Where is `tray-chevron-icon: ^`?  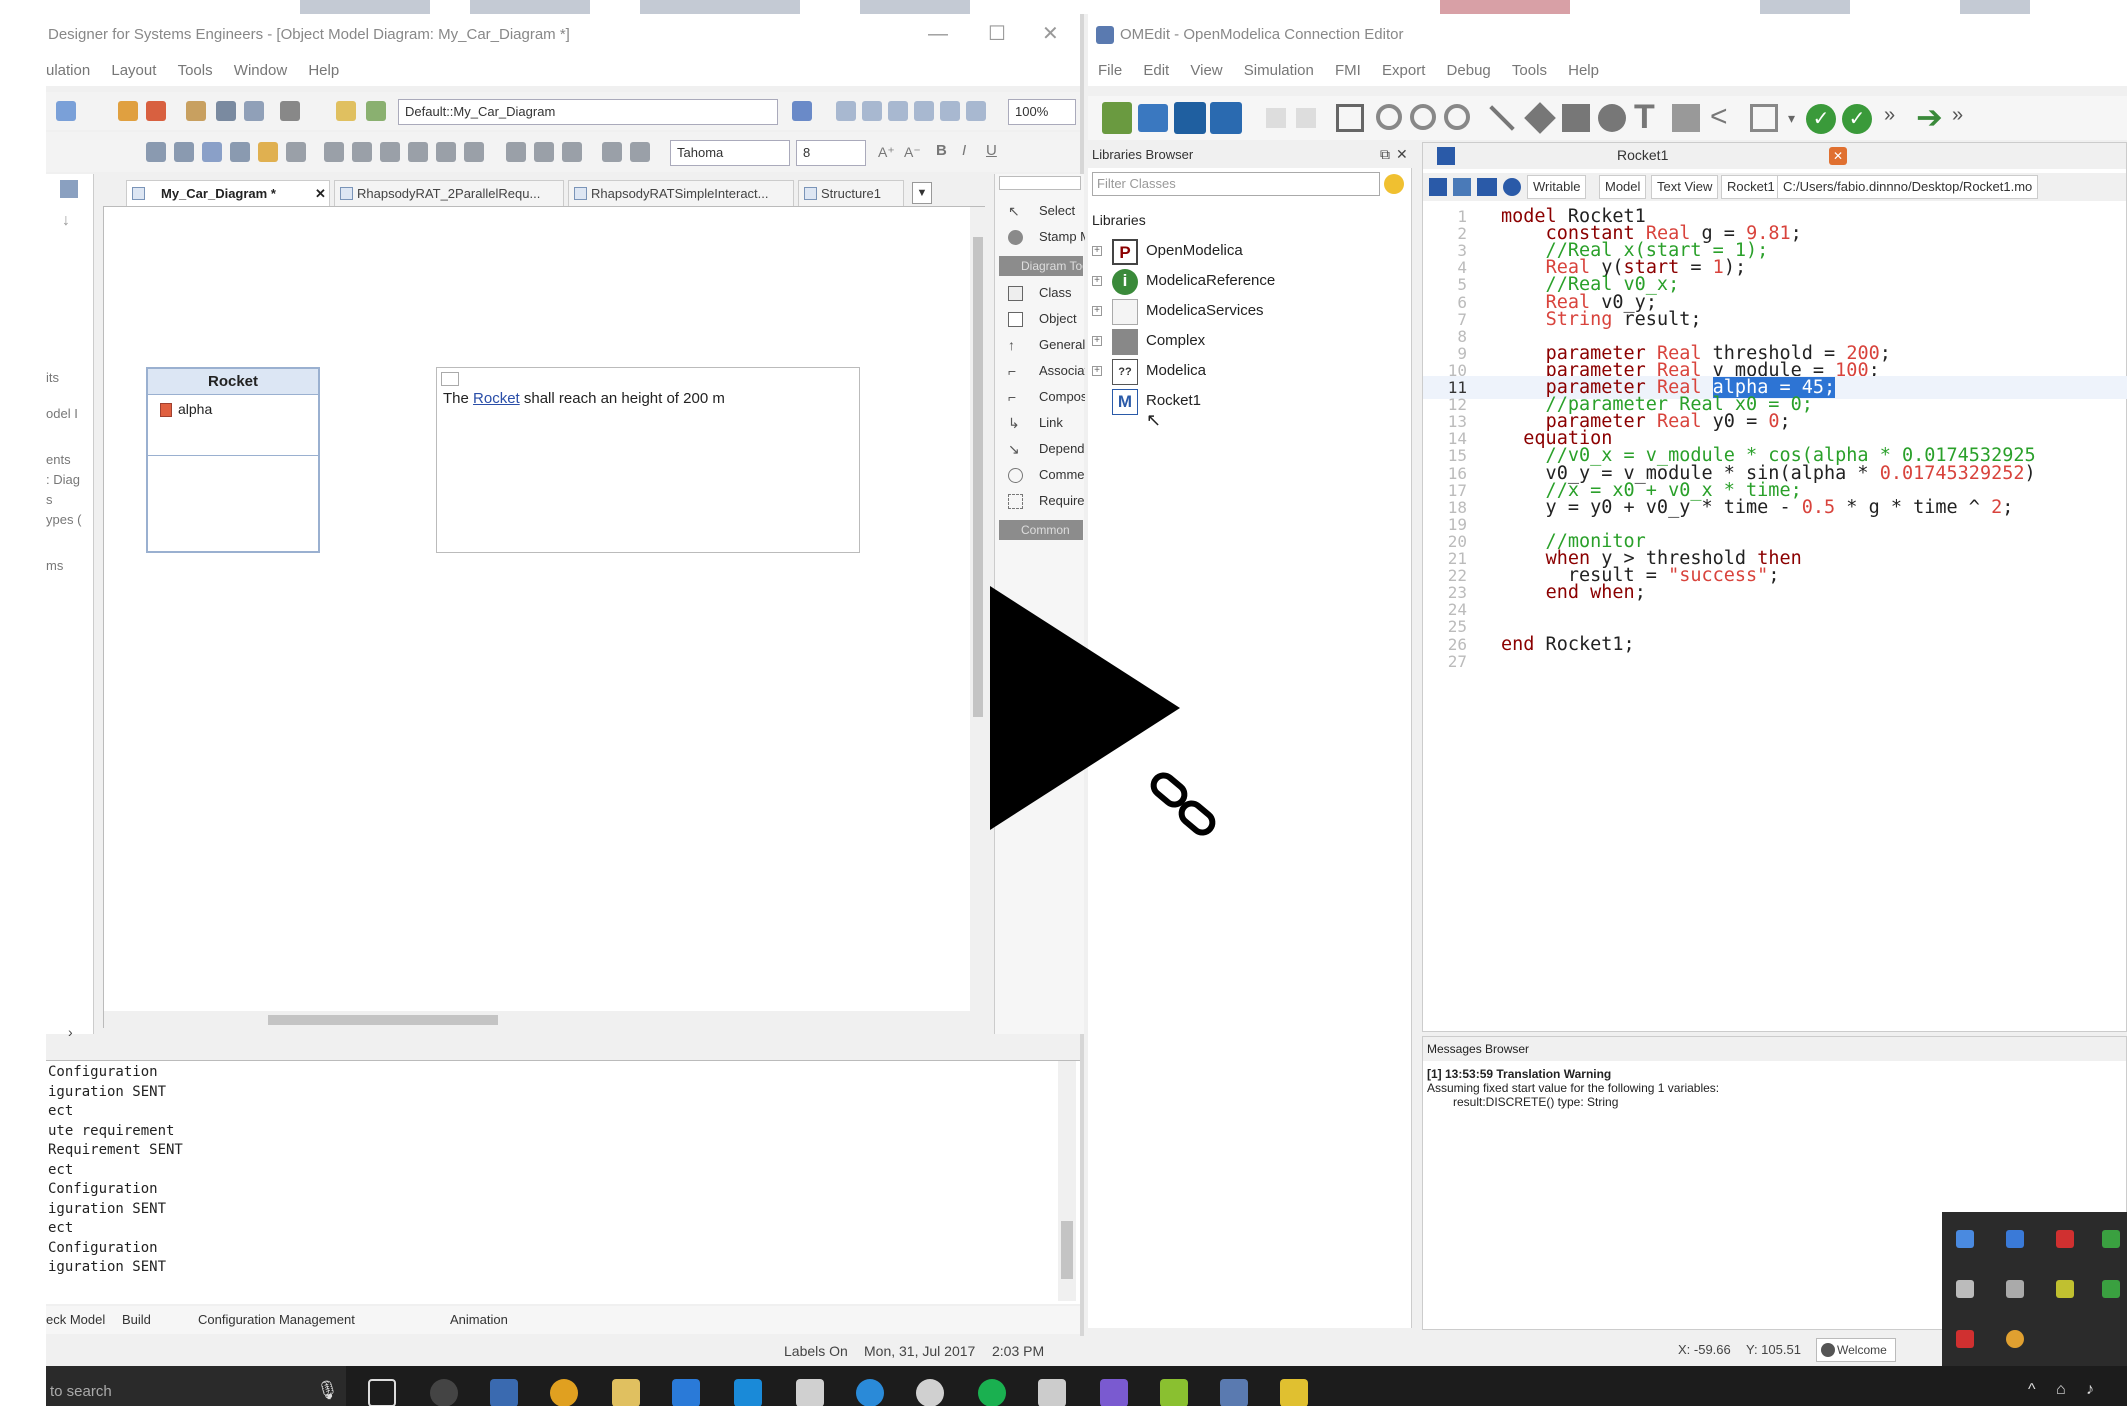
tray-chevron-icon: ^ is located at coordinates (2032, 1390).